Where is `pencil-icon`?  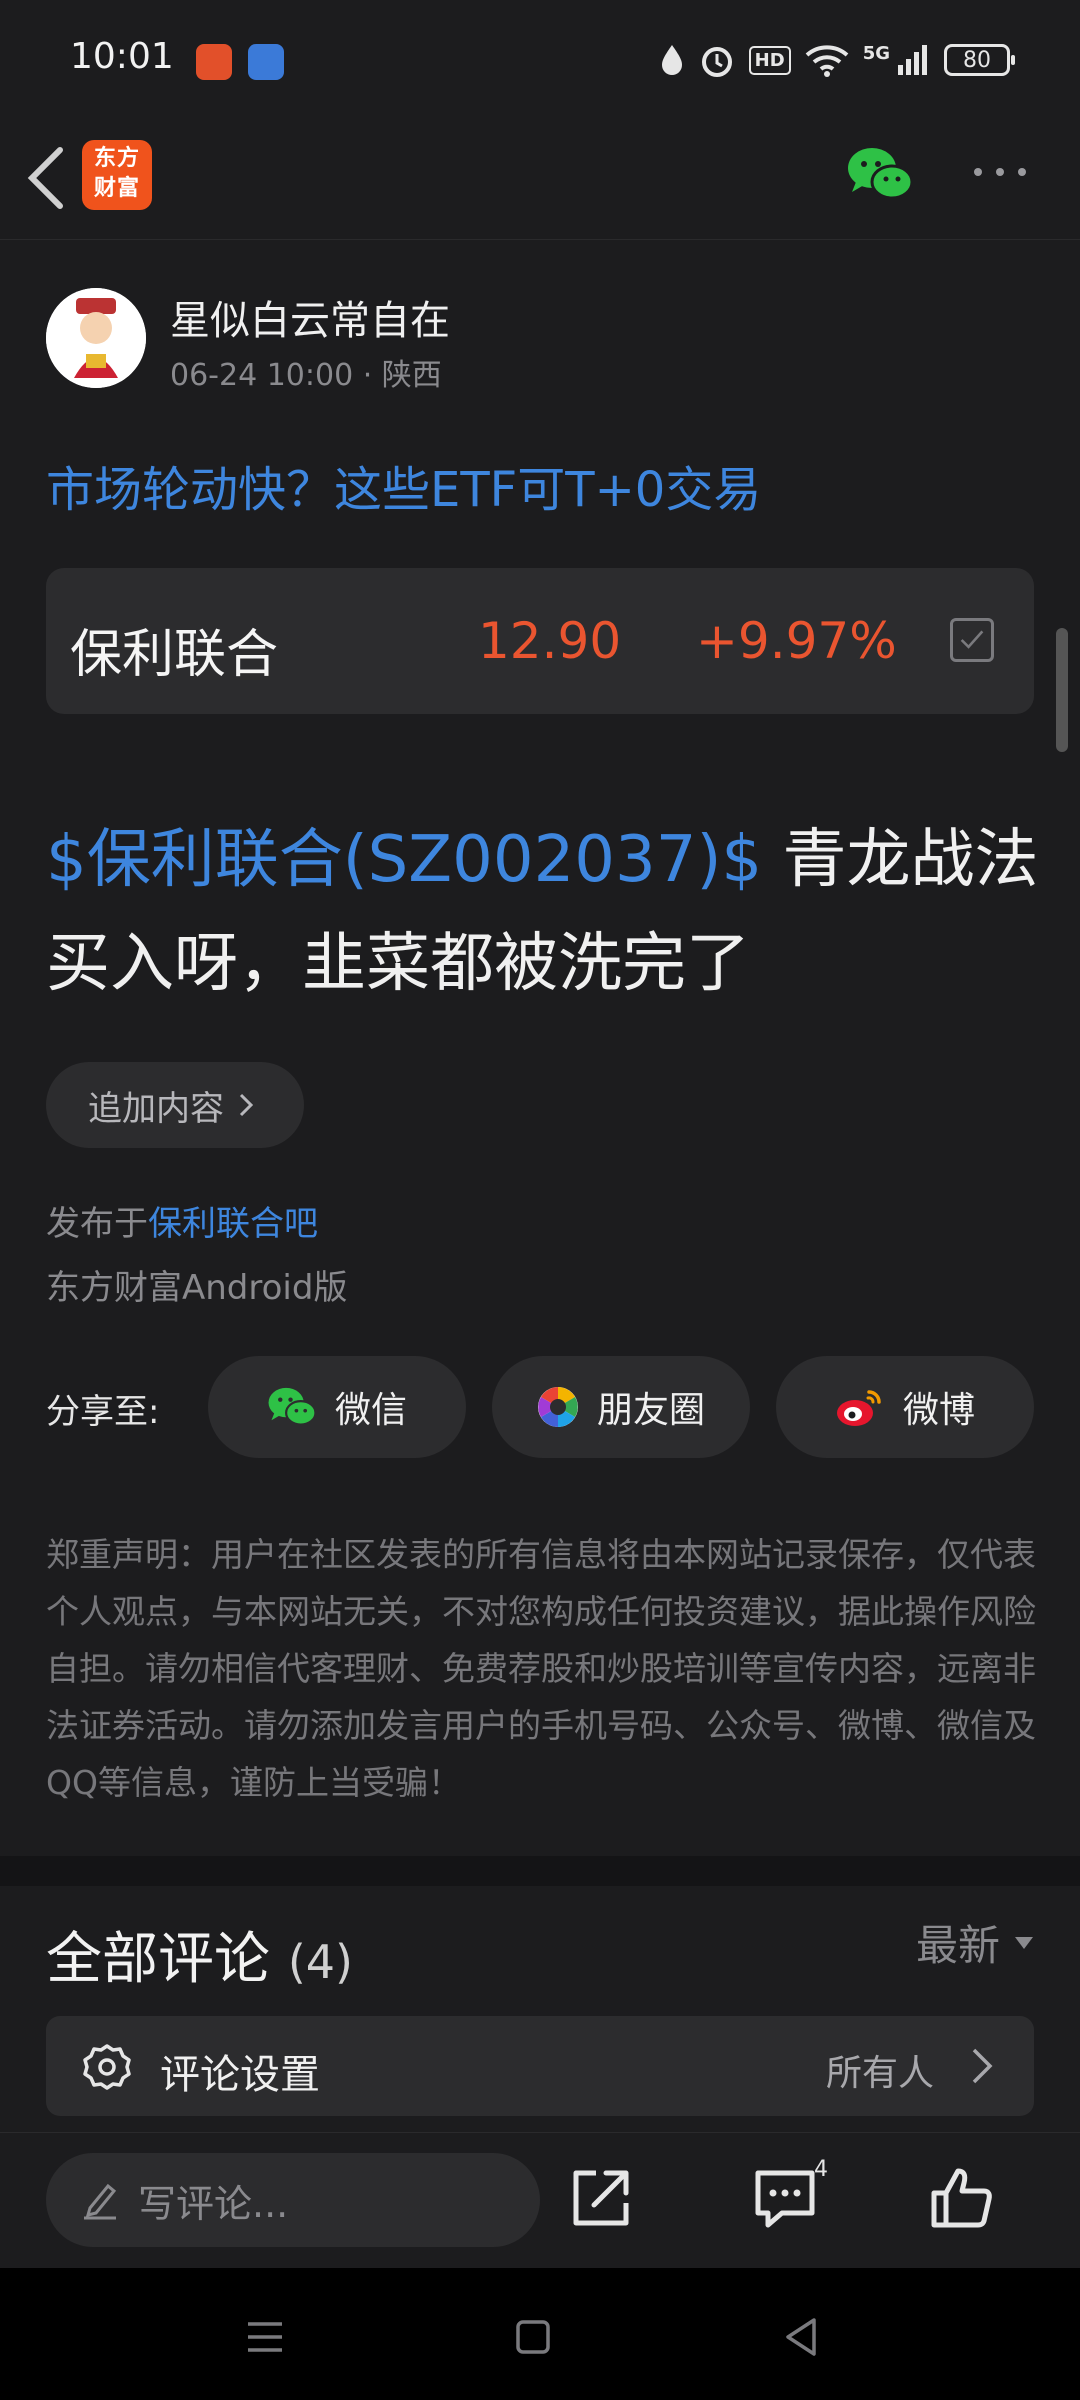 pencil-icon is located at coordinates (100, 2201).